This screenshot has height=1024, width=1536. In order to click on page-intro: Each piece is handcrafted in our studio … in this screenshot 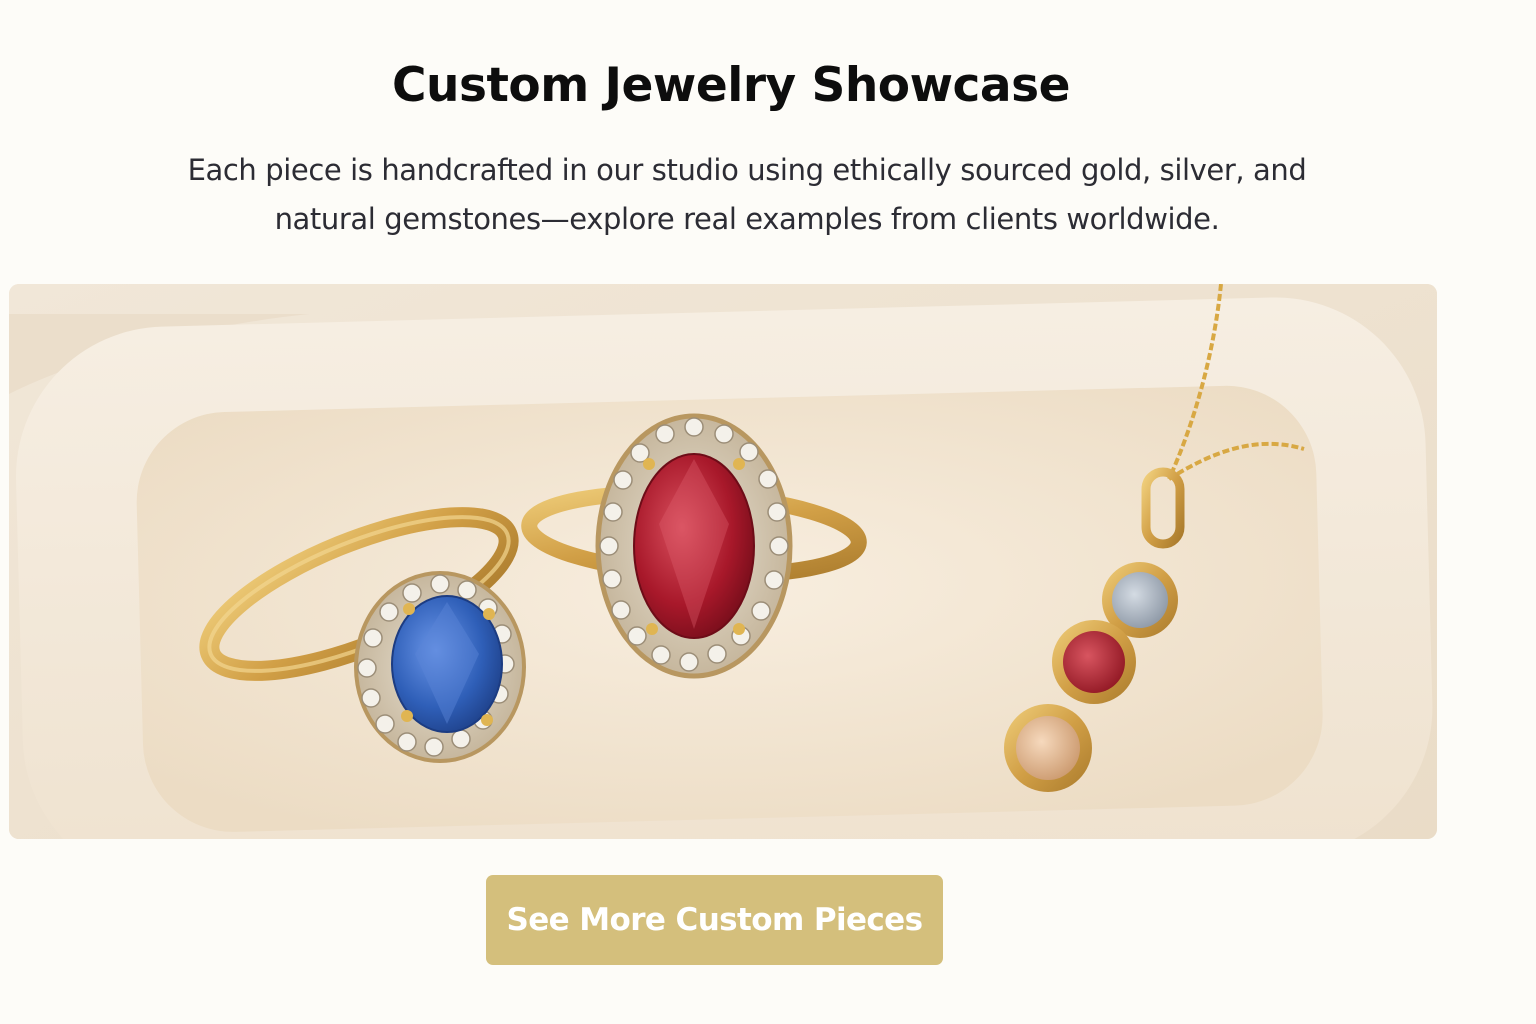, I will do `click(747, 194)`.